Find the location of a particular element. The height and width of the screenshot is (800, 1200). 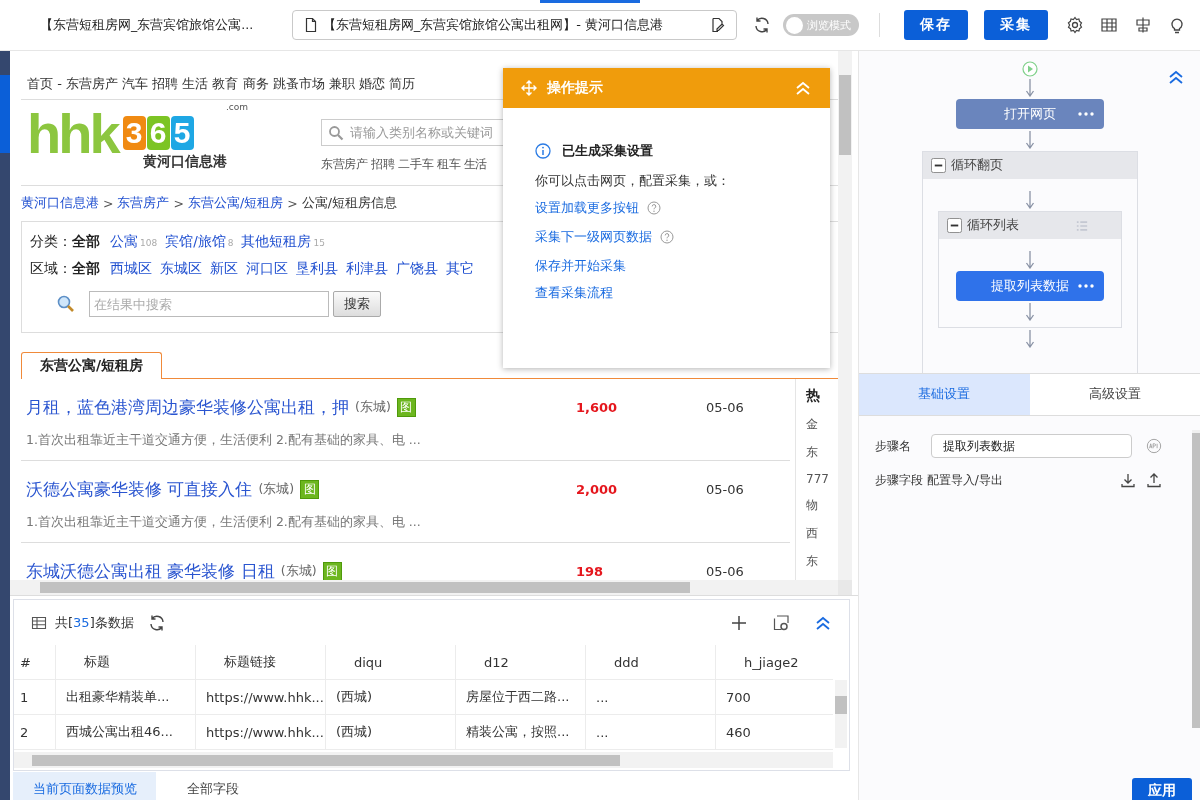

column-header: # is located at coordinates (35, 662).